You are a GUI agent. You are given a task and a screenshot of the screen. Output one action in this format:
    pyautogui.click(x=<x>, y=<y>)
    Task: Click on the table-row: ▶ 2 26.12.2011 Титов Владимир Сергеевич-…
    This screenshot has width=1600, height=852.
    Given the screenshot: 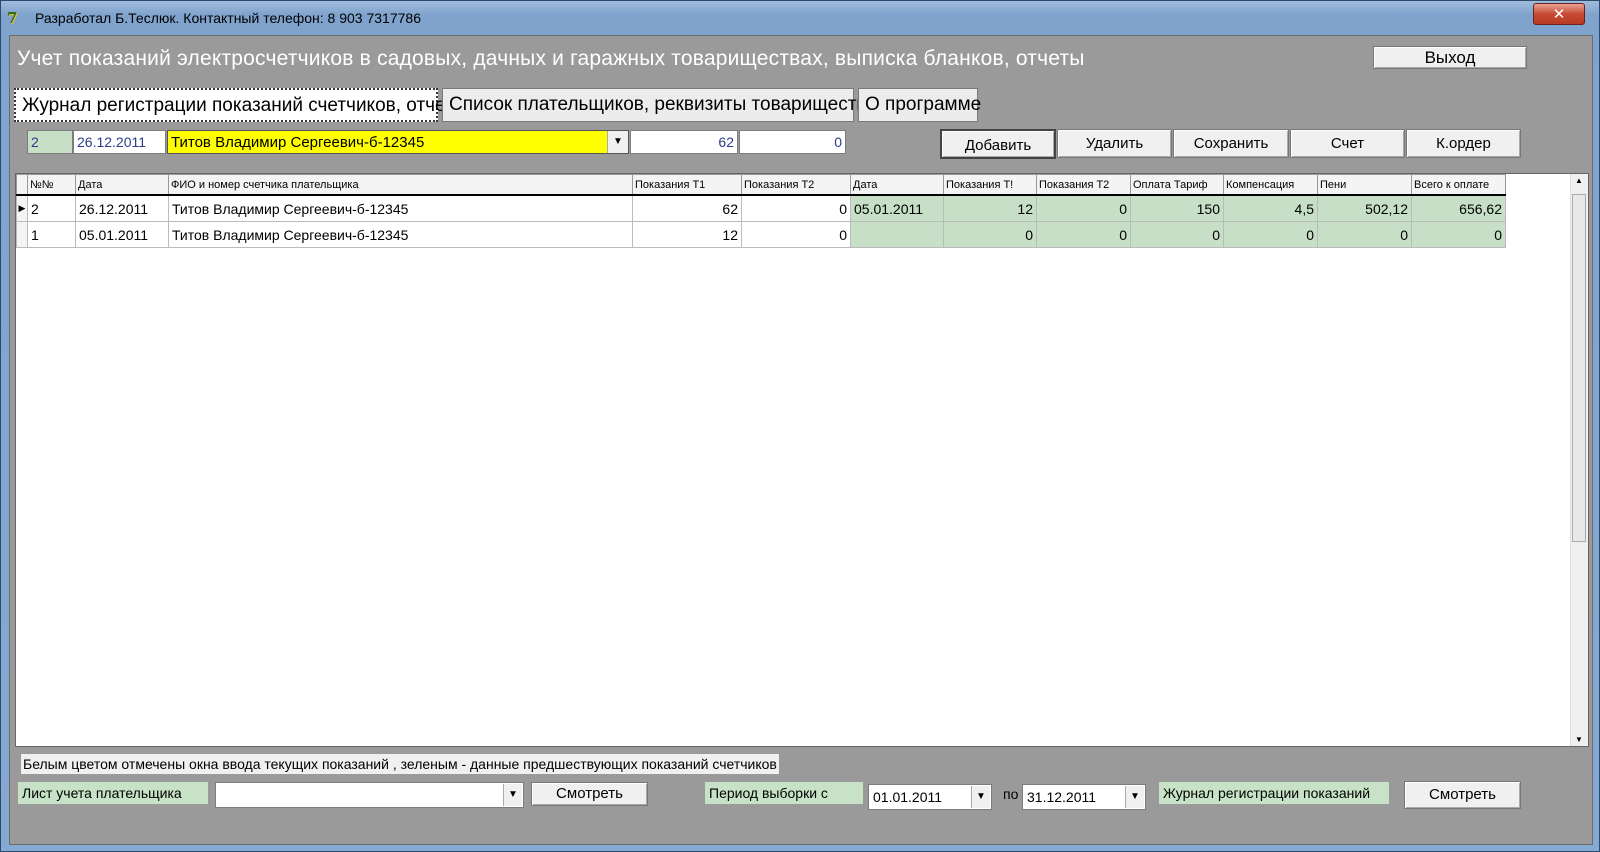 What is the action you would take?
    pyautogui.click(x=761, y=208)
    